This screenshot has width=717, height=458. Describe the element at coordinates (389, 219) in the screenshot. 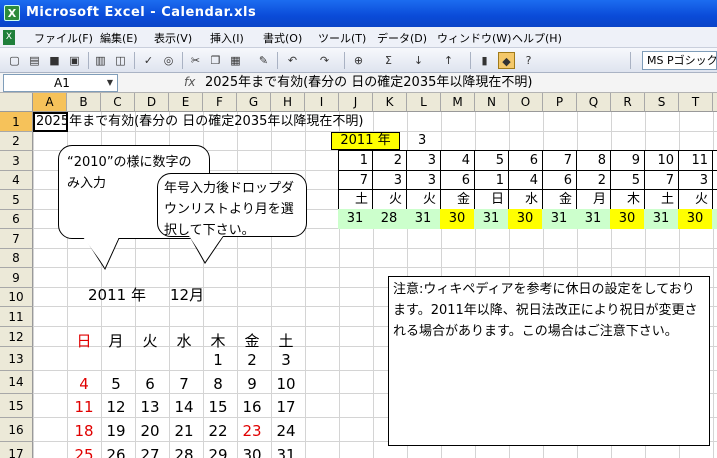

I see `month-table-cell: 28` at that location.